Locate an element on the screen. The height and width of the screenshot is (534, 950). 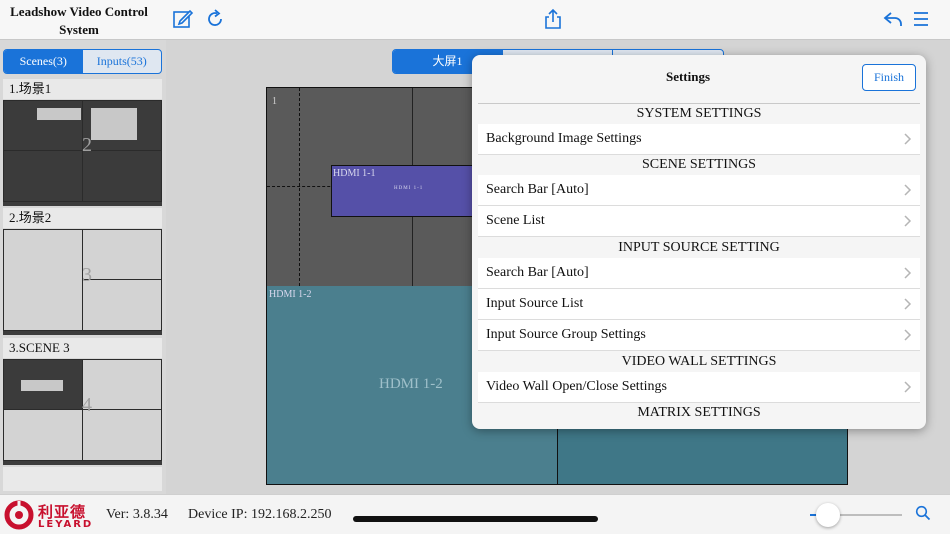
leyard-logo: 利亚德 LEYARD is located at coordinates (52, 515).